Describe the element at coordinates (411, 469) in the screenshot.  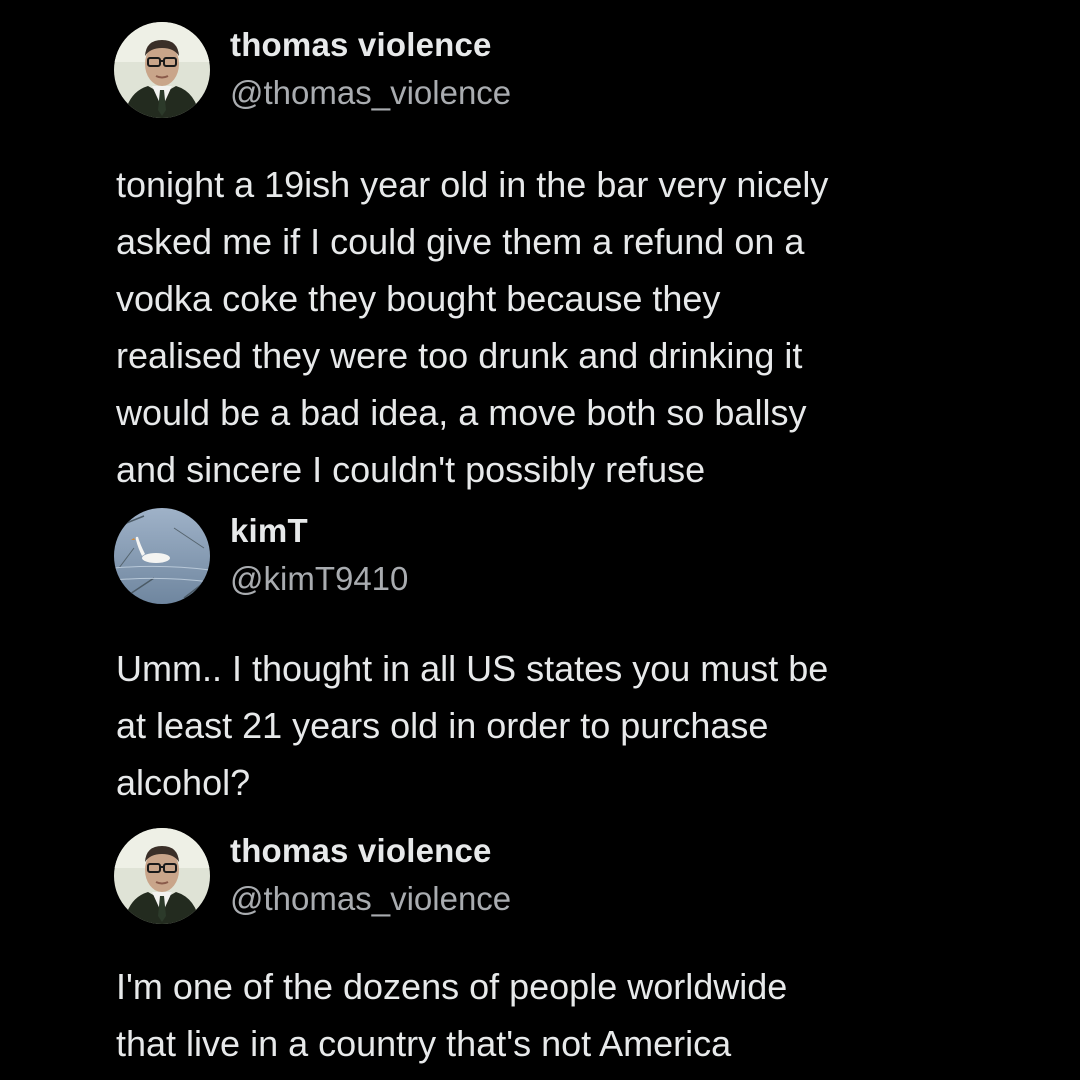
I see `tweet-text-line: and sincere I couldn't possibly refuse` at that location.